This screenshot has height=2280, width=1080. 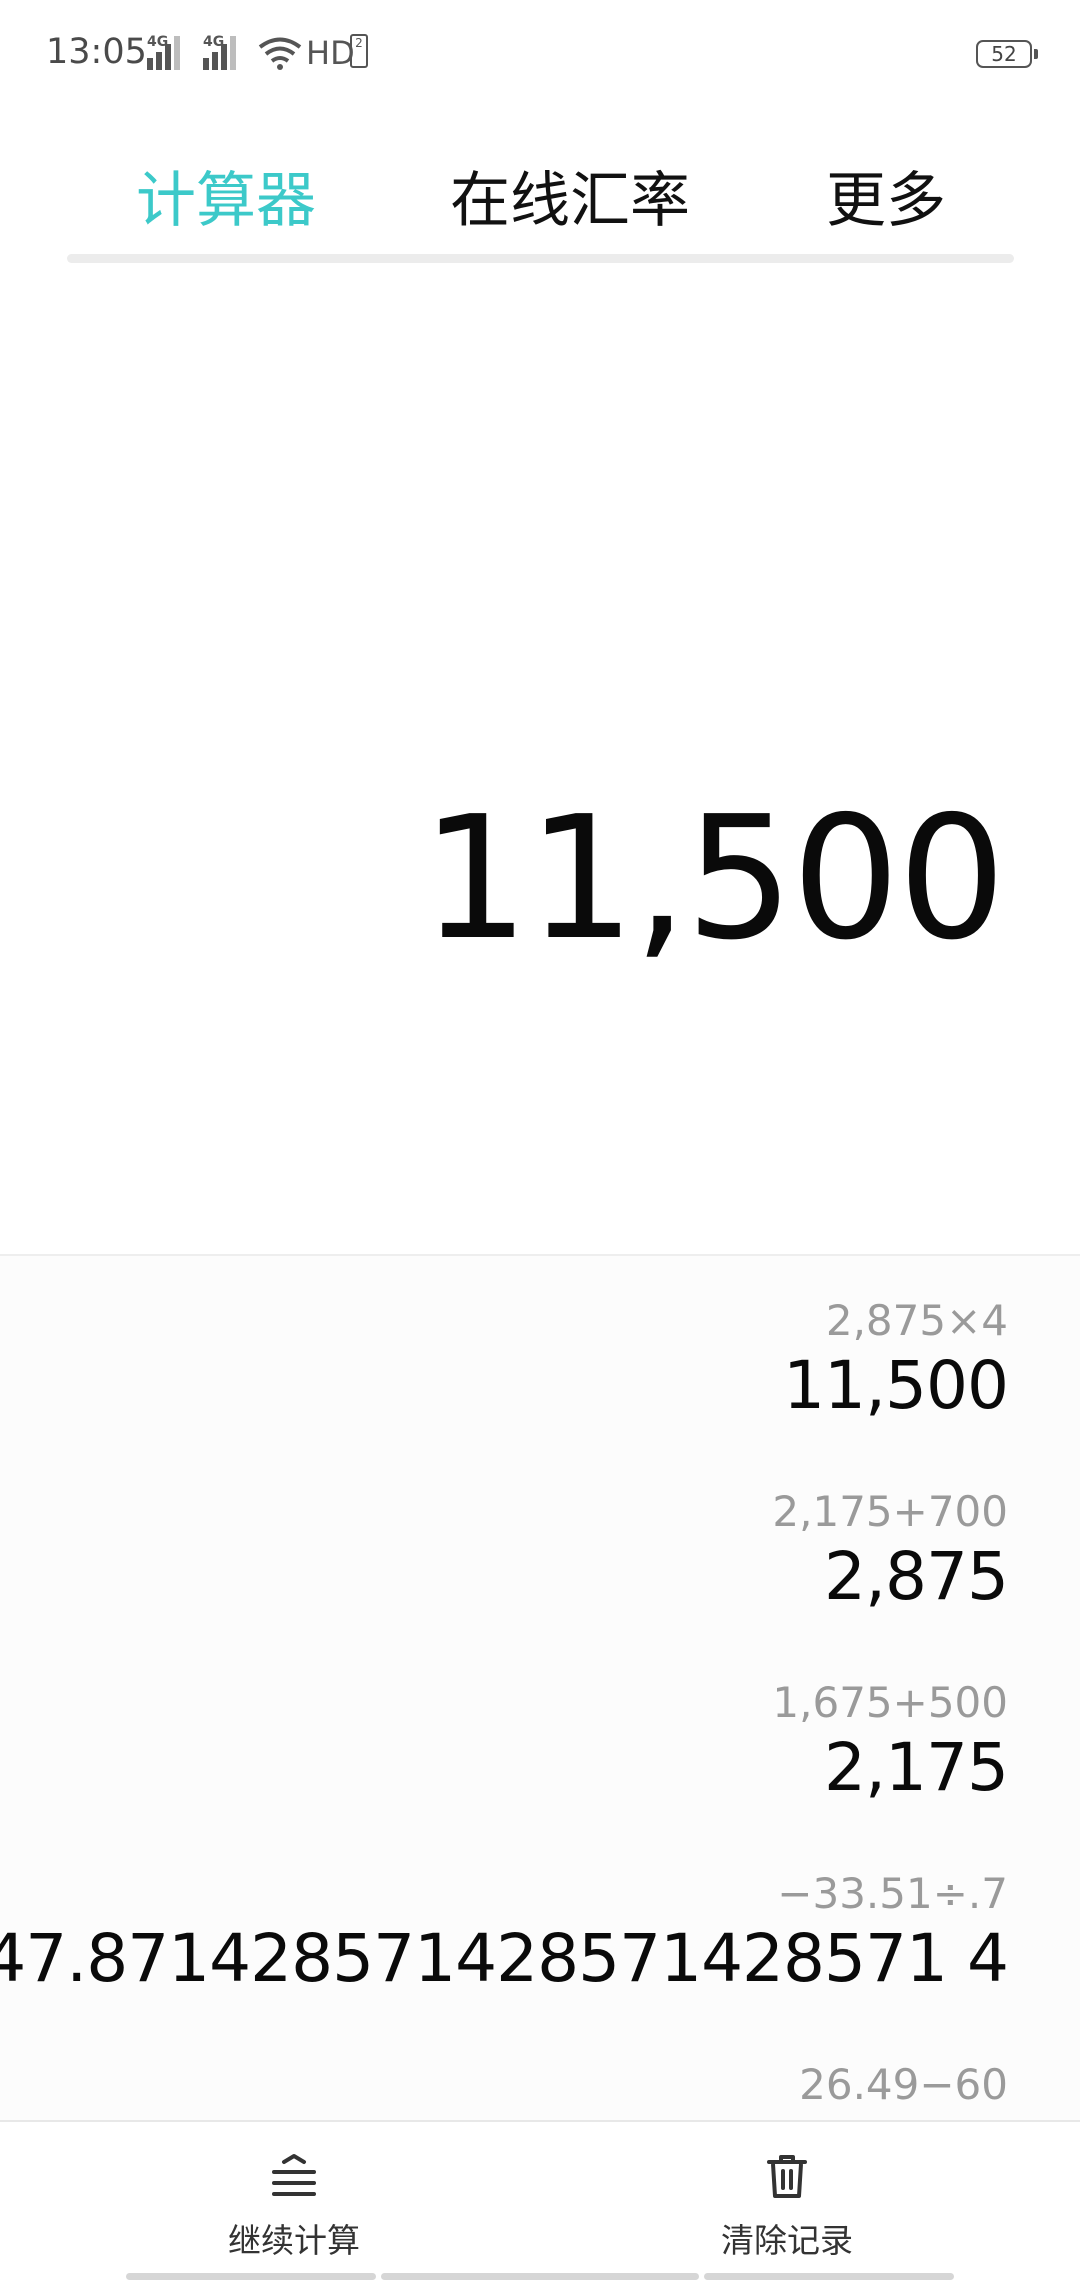 I want to click on home-indicator-middle, so click(x=540, y=2276).